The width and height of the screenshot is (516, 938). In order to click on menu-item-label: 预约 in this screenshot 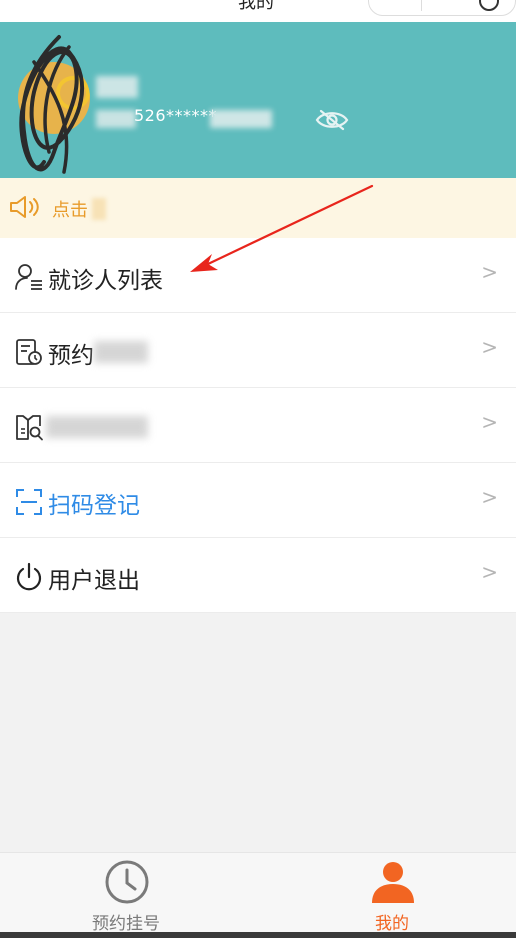, I will do `click(71, 356)`.